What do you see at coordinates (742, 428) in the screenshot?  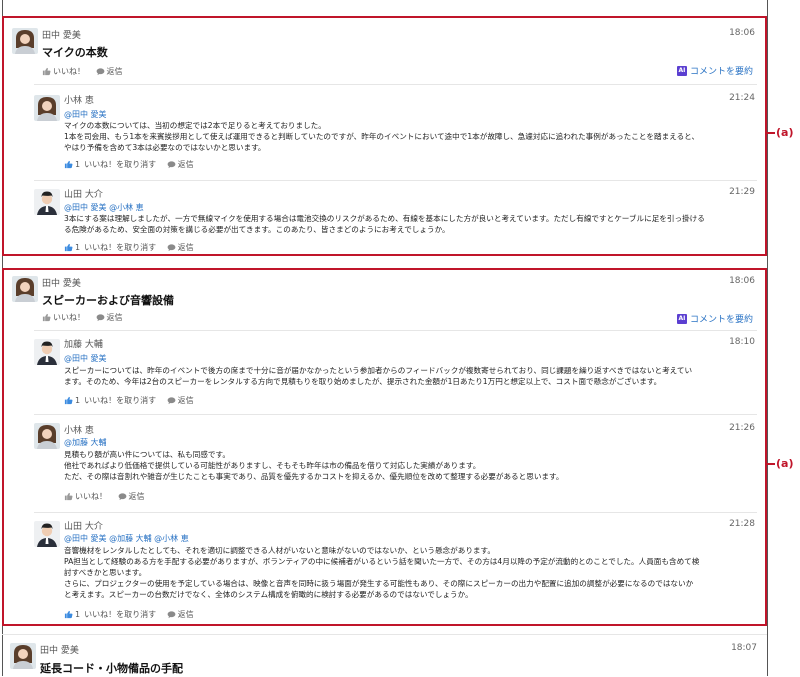 I see `timestamp: 21:26` at bounding box center [742, 428].